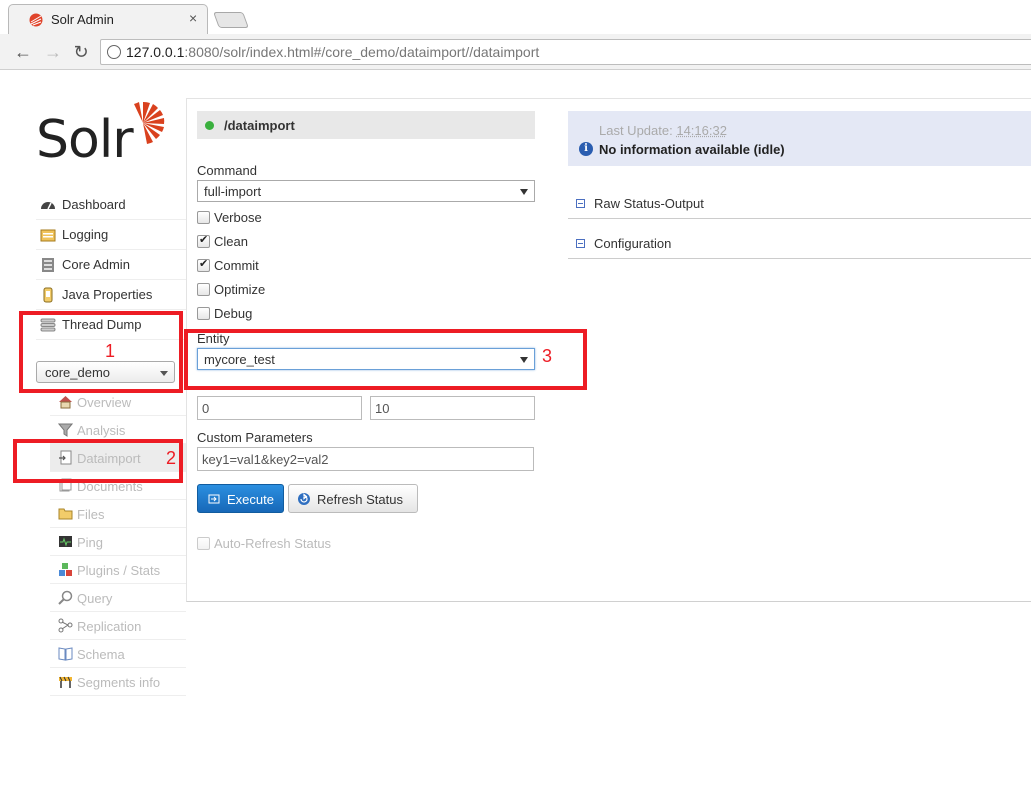 This screenshot has width=1031, height=794. Describe the element at coordinates (171, 458) in the screenshot. I see `annotation-label-2: 2` at that location.